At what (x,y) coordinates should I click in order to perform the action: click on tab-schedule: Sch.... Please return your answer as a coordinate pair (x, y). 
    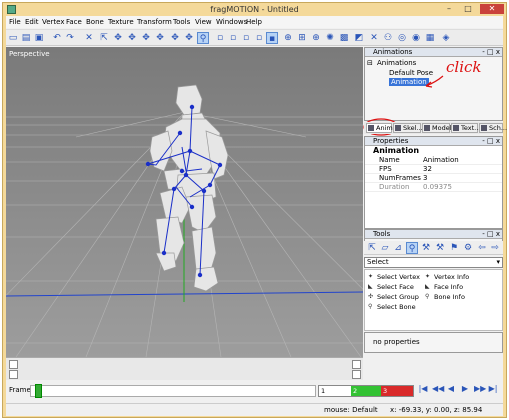
    Looking at the image, I should click on (493, 128).